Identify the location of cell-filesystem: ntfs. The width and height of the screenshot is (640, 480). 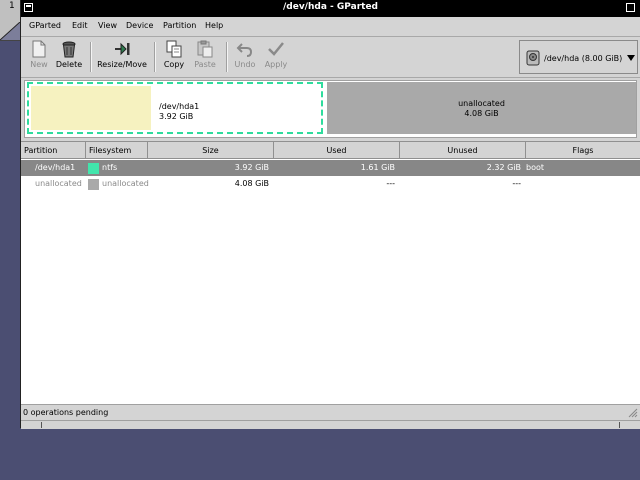
(110, 167).